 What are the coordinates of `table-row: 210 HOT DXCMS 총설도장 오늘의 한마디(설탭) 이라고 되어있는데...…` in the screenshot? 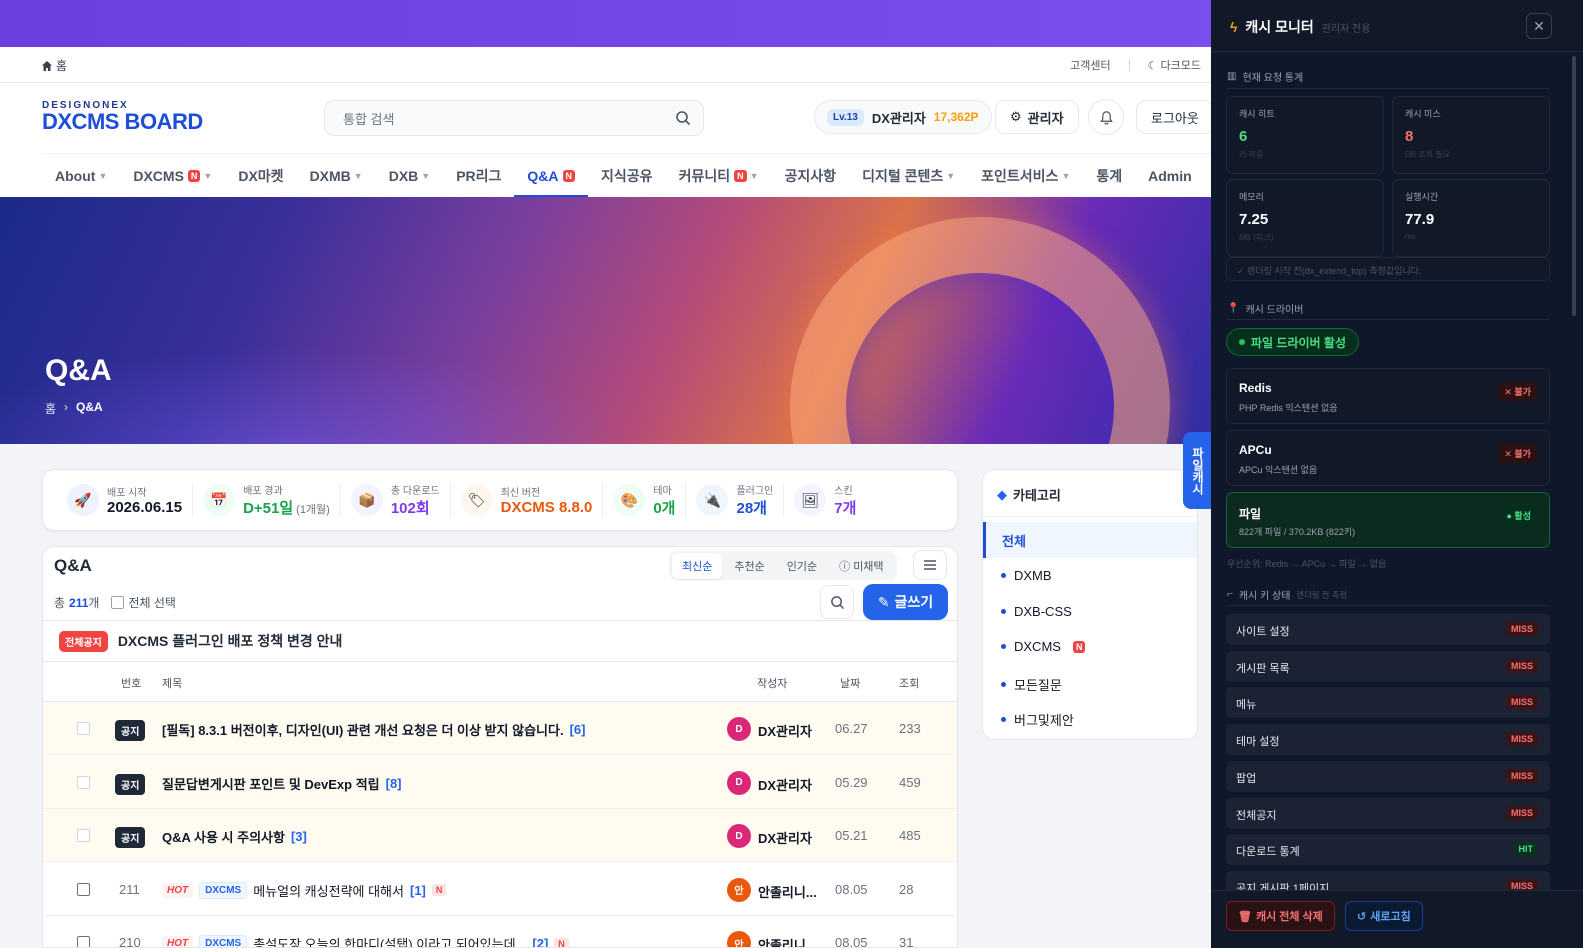 It's located at (500, 931).